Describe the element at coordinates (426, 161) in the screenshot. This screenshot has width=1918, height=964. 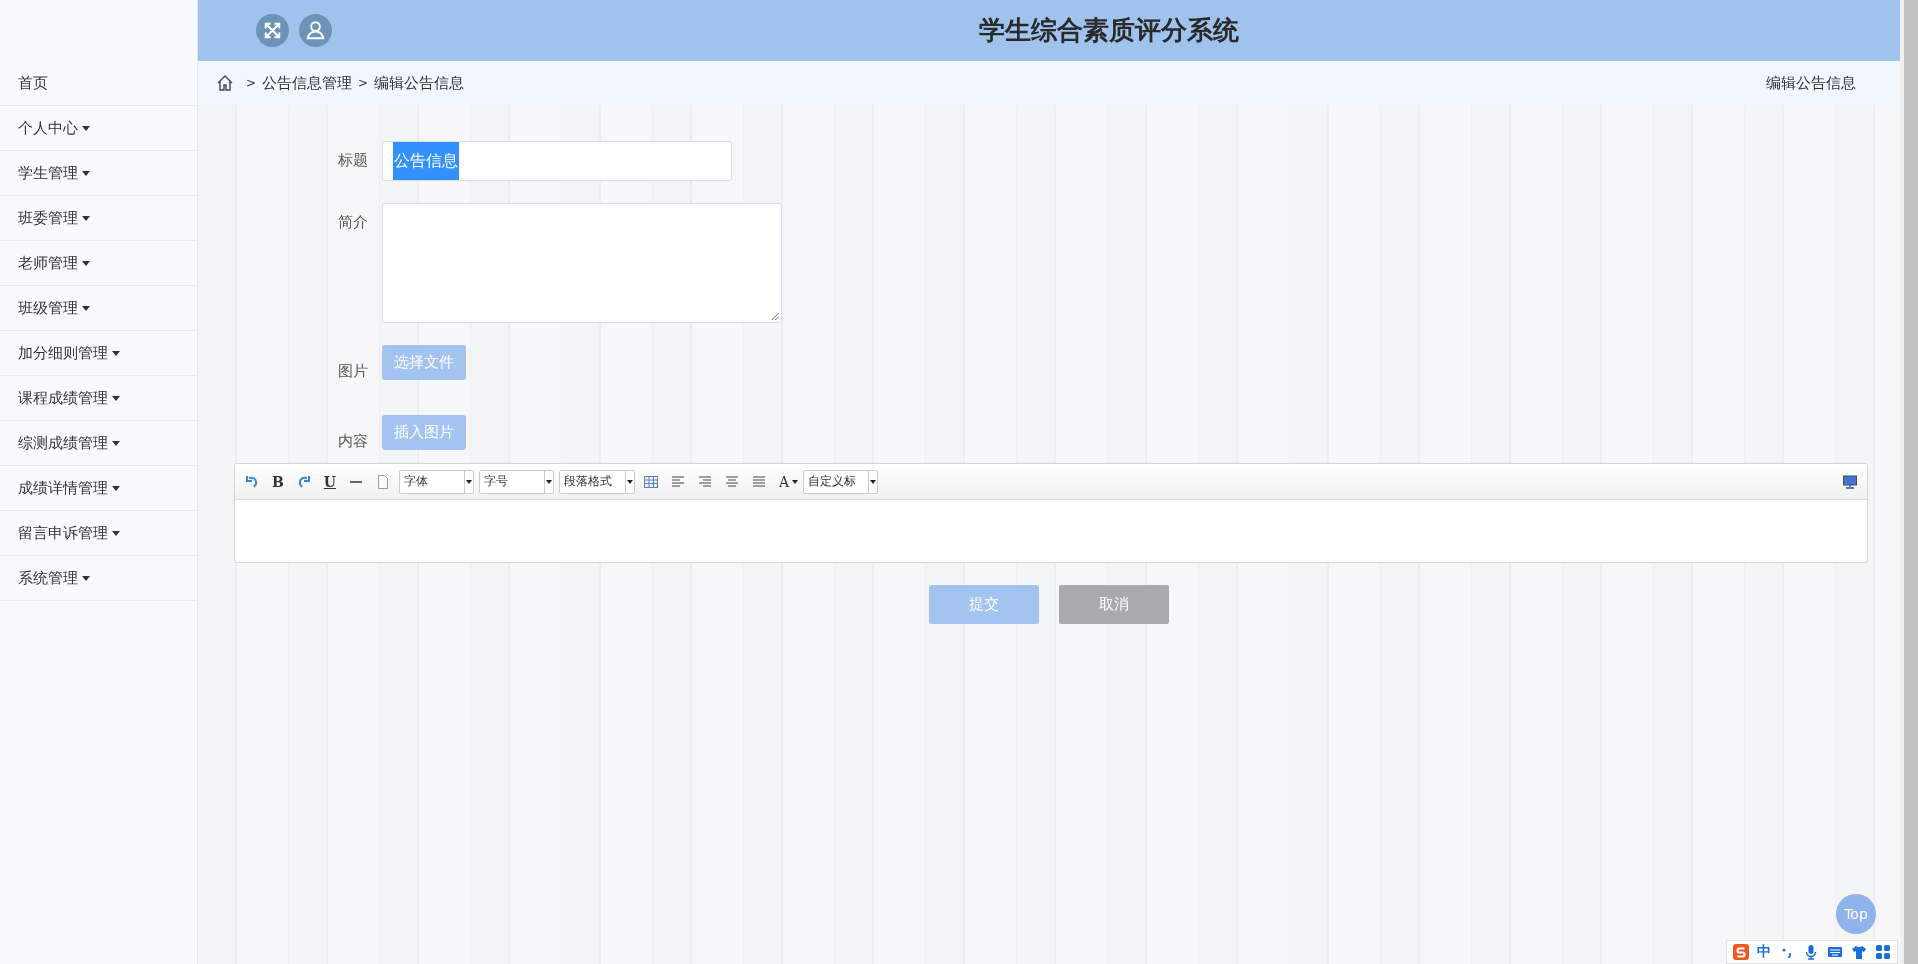
I see `field-value: 公告信息` at that location.